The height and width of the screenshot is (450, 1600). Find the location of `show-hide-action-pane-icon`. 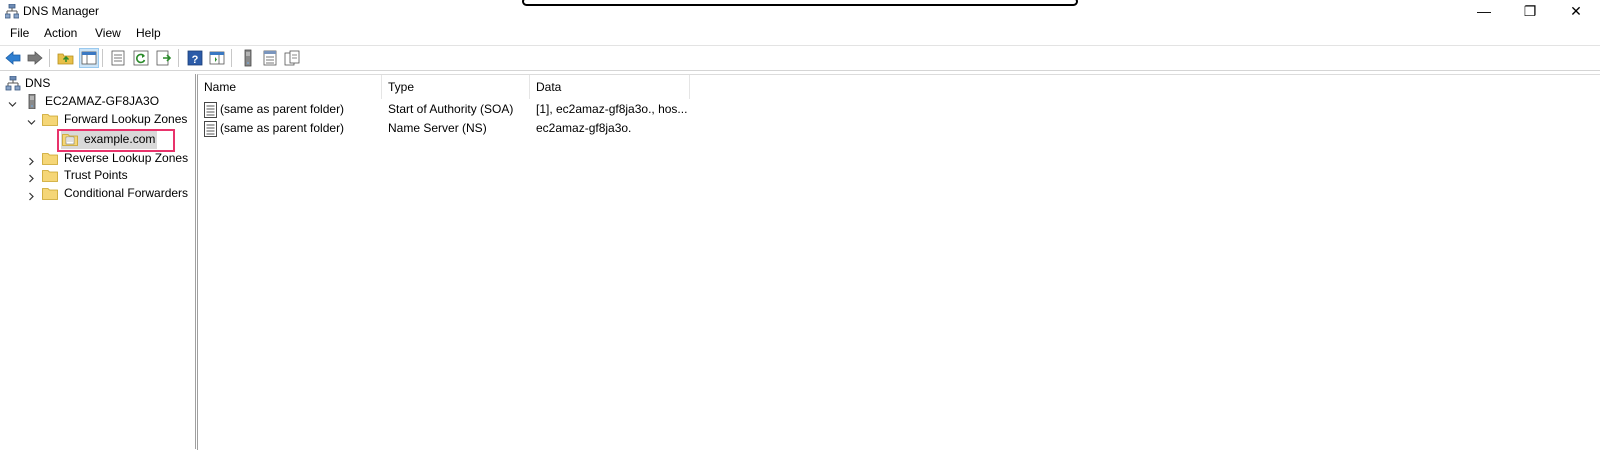

show-hide-action-pane-icon is located at coordinates (217, 58).